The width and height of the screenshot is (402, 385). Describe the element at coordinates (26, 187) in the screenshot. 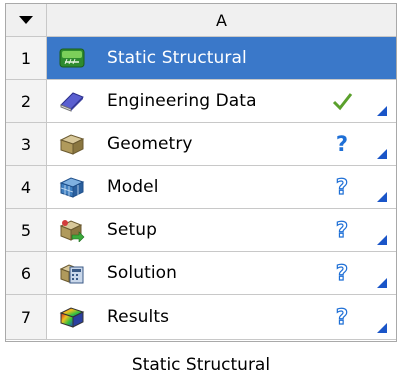

I see `row-number: 4` at that location.